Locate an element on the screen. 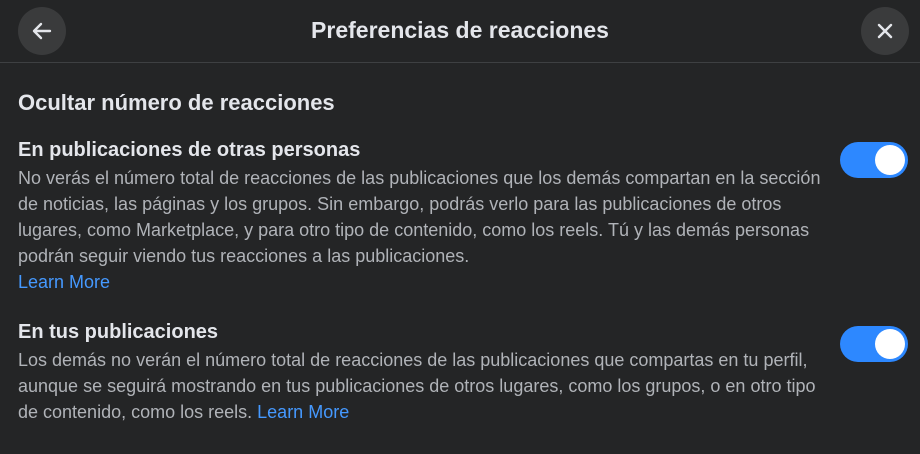 The height and width of the screenshot is (454, 920). option-title: En tus publicaciones is located at coordinates (118, 332).